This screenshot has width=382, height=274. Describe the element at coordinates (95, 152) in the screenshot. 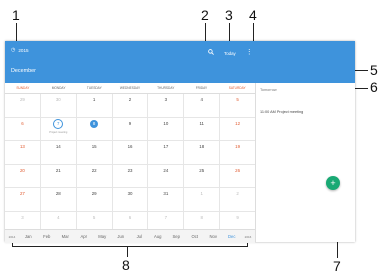

I see `day-cell: 15` at that location.